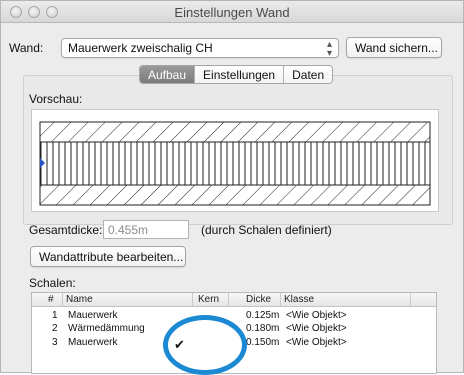 This screenshot has height=375, width=464. I want to click on col-dicke: Dicke, so click(258, 299).